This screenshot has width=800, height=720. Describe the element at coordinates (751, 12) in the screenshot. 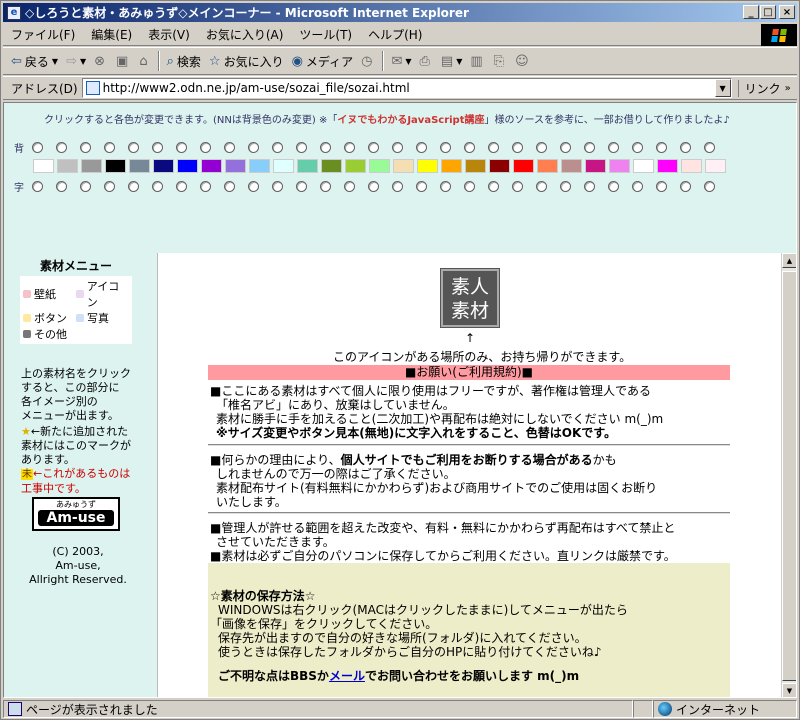

I see `minimize-button: _` at that location.